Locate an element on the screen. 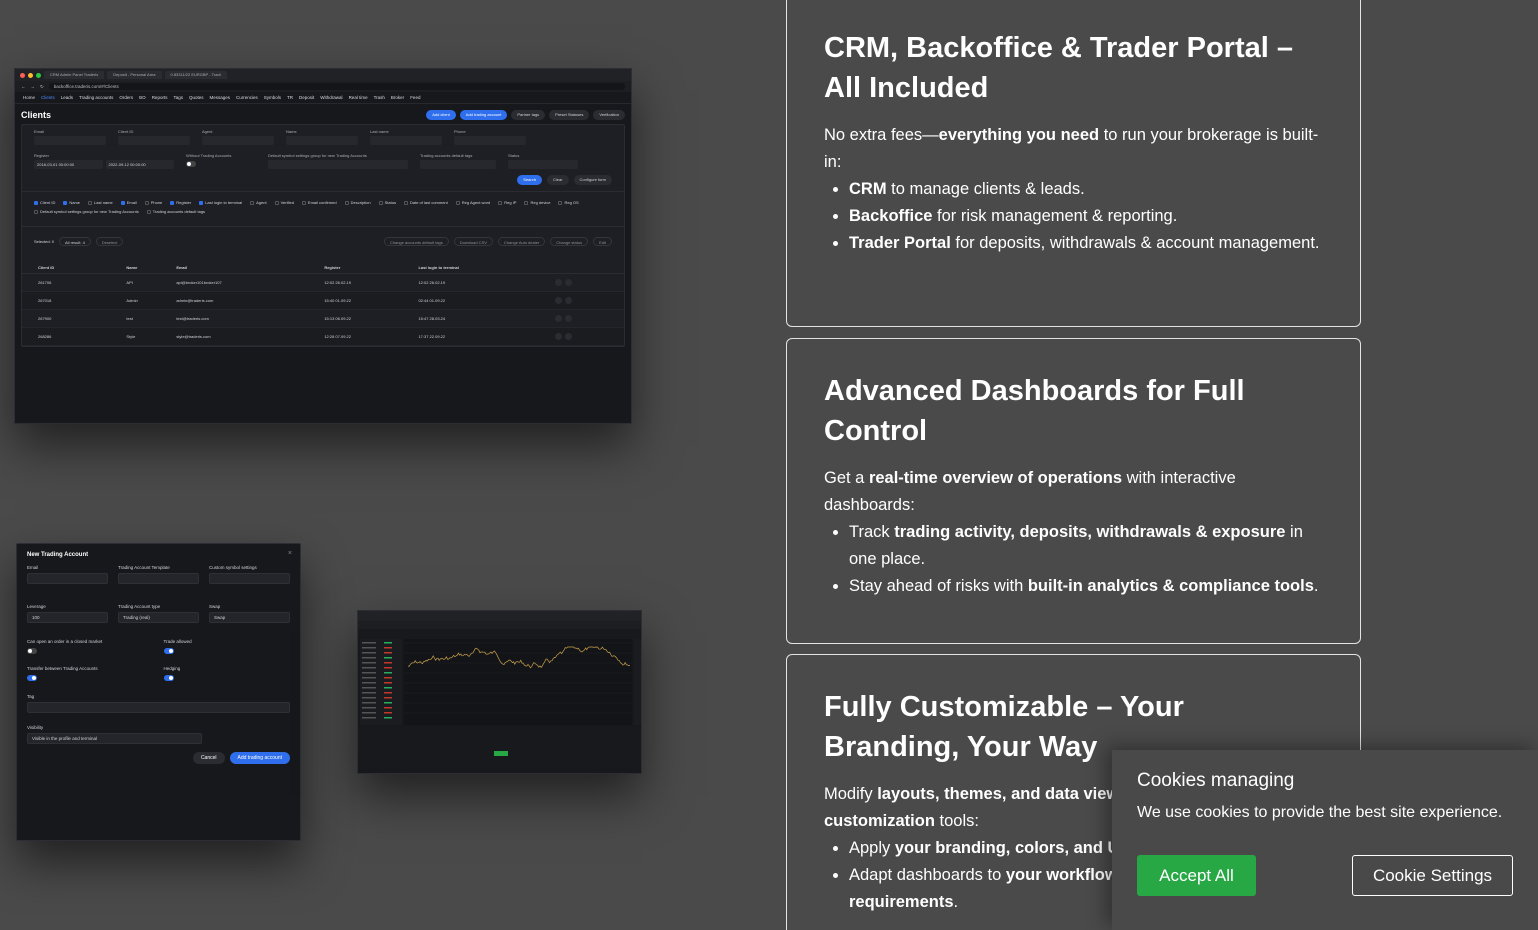 The height and width of the screenshot is (930, 1538). cell-name: Style is located at coordinates (148, 336).